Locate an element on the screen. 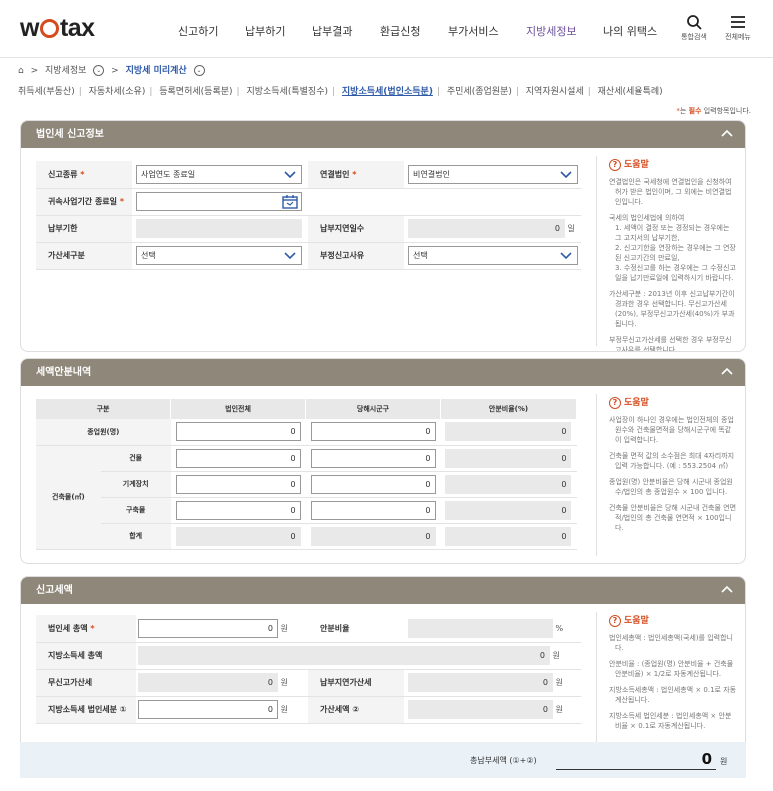  penalty-type-select: 선택 is located at coordinates (219, 255).